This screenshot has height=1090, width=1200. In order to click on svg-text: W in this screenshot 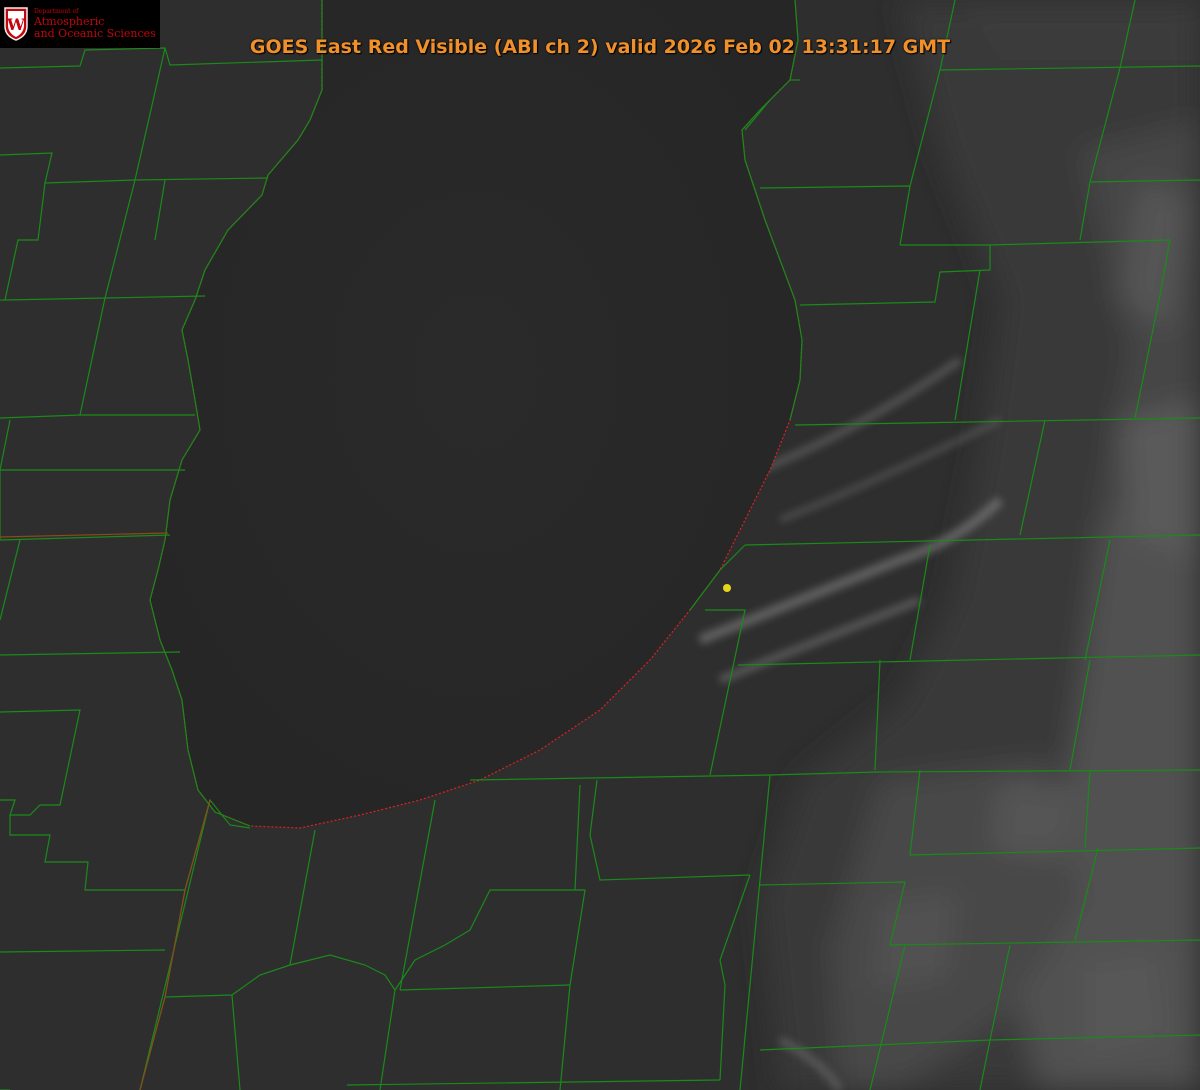, I will do `click(16, 24)`.